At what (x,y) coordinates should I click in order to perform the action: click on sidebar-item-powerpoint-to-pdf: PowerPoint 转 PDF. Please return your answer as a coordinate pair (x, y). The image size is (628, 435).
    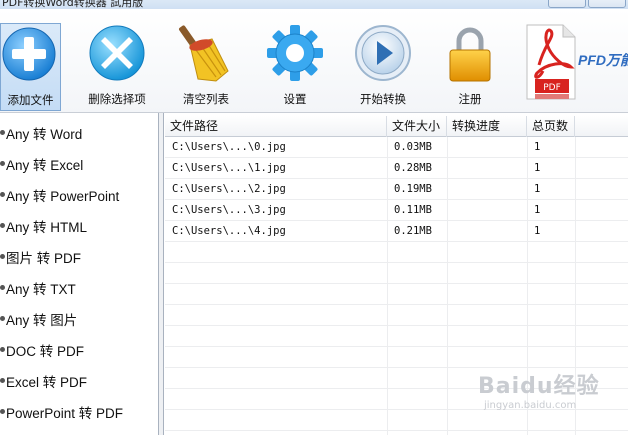
    Looking at the image, I should click on (79, 411).